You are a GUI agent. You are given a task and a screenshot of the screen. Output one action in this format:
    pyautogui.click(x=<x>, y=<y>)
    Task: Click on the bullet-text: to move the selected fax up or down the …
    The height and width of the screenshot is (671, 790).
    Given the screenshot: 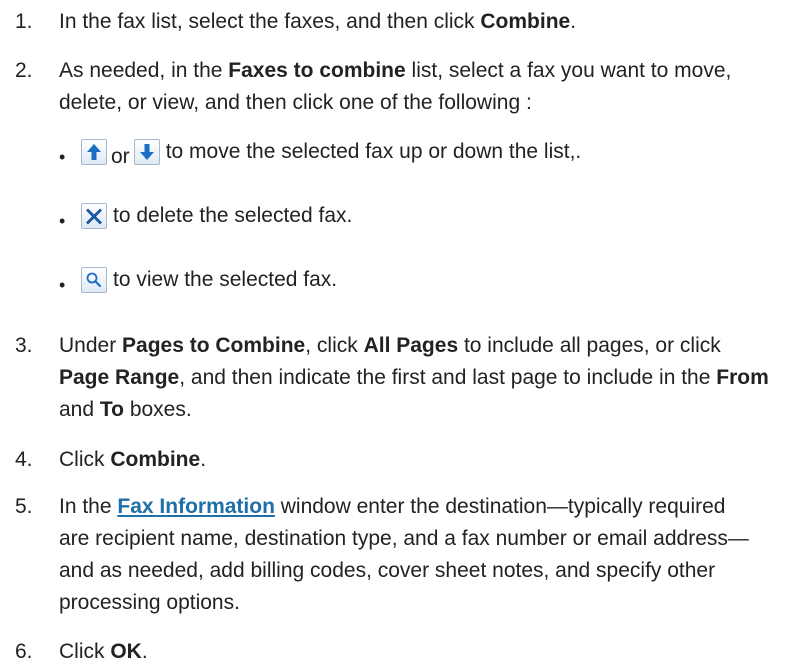 What is the action you would take?
    pyautogui.click(x=373, y=151)
    